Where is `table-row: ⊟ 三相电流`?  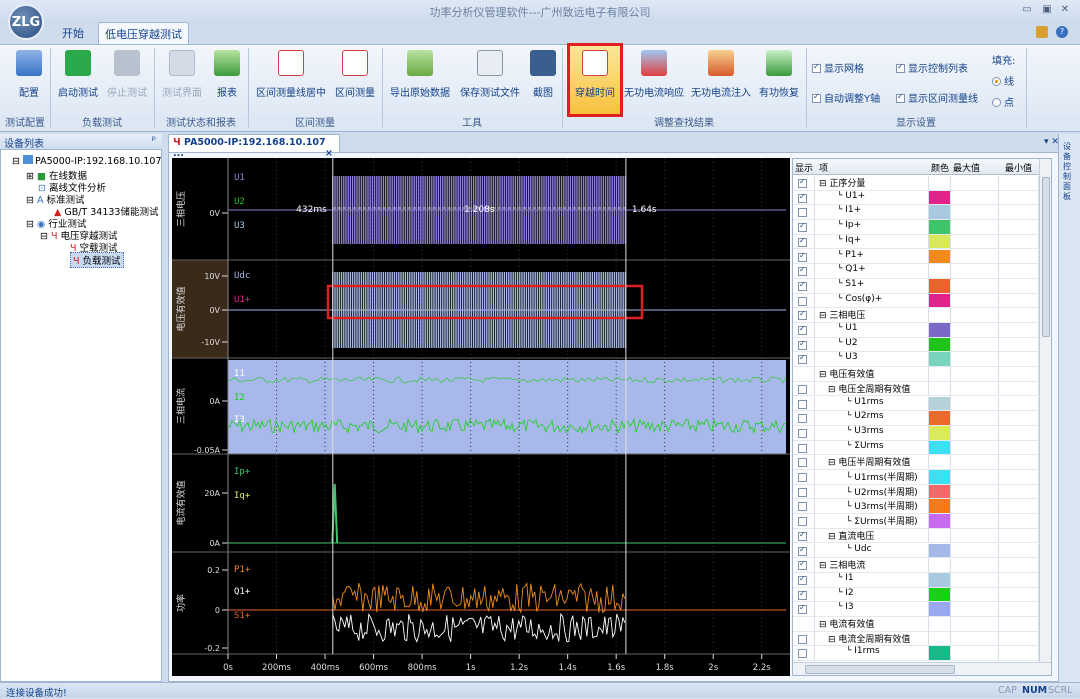 table-row: ⊟ 三相电流 is located at coordinates (916, 565).